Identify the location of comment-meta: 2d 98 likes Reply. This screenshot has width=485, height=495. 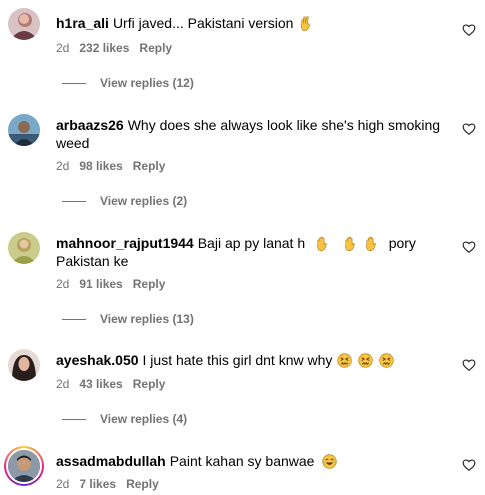
(115, 166).